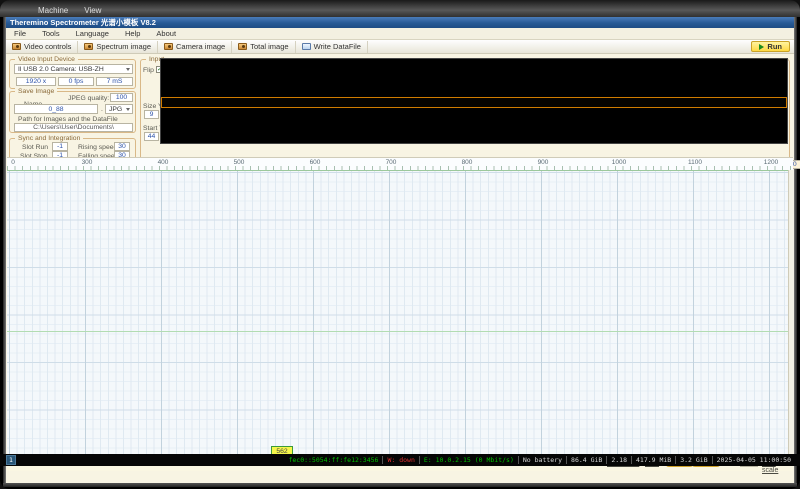 The image size is (800, 489). What do you see at coordinates (122, 146) in the screenshot?
I see `rising-speed-field: 30` at bounding box center [122, 146].